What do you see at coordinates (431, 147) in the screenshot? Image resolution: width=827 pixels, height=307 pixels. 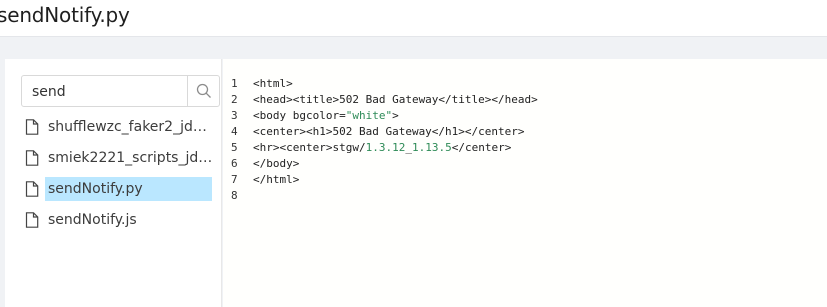 I see `code-number: 1.13.5` at bounding box center [431, 147].